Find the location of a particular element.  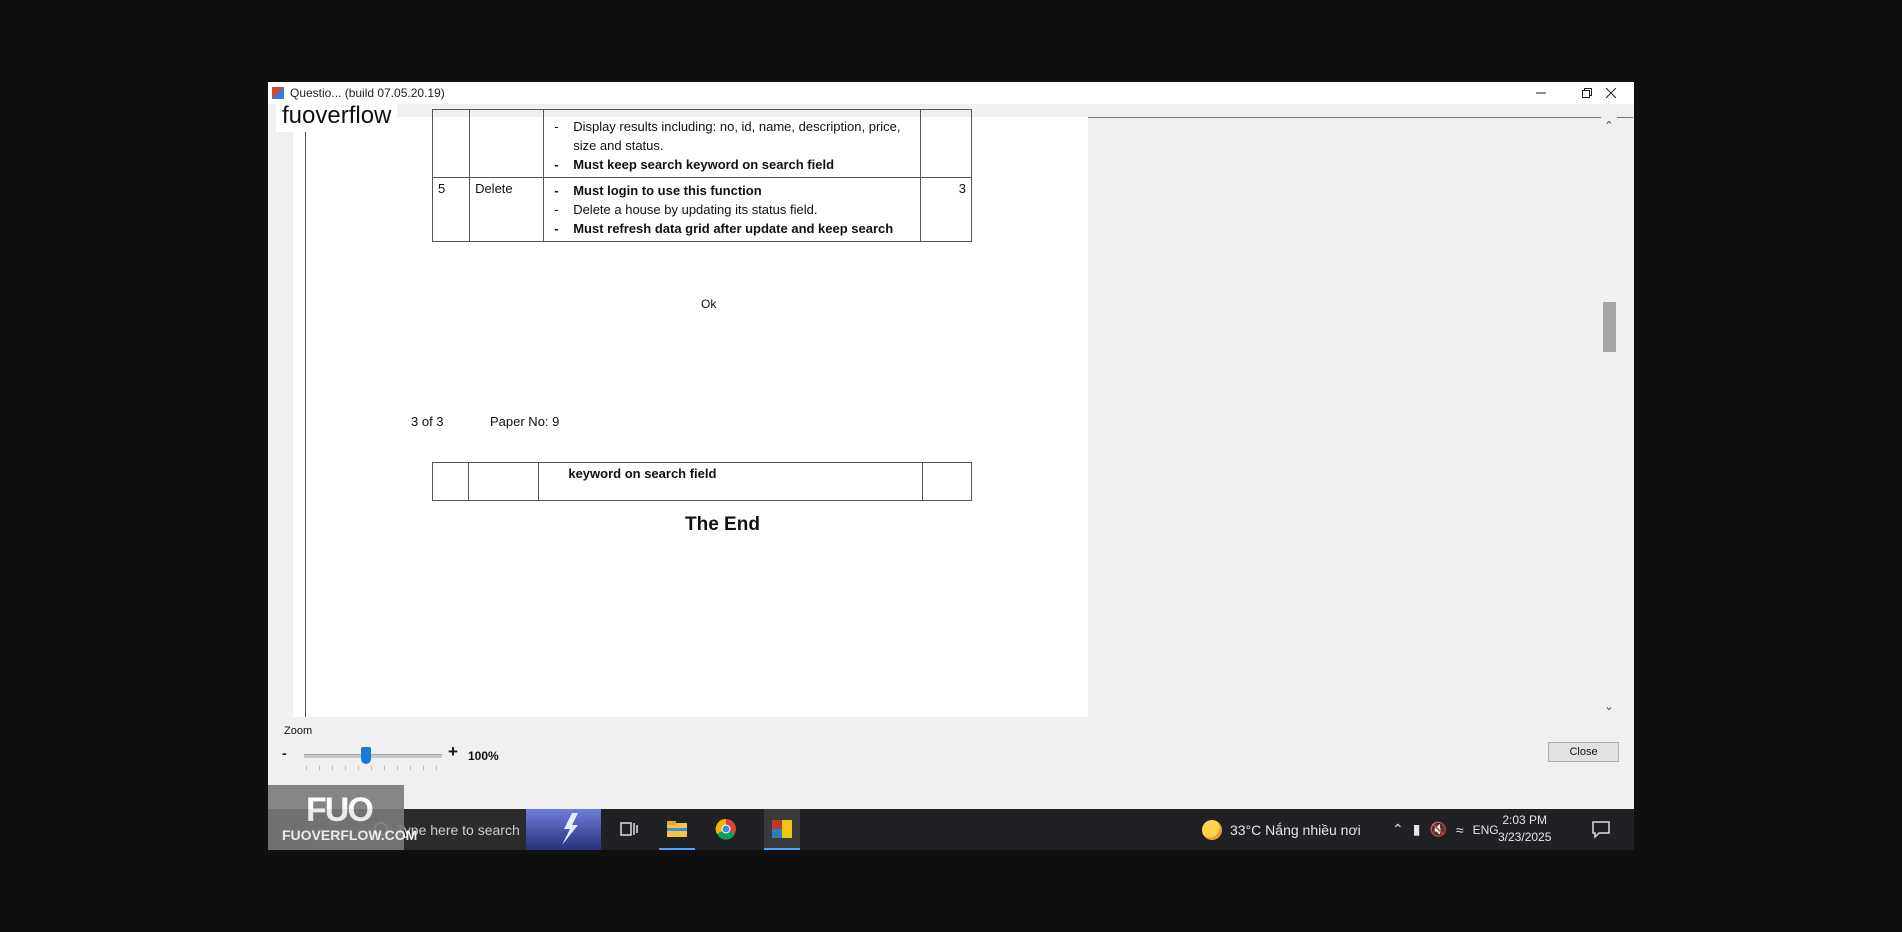

weather-sun-icon is located at coordinates (1212, 829).